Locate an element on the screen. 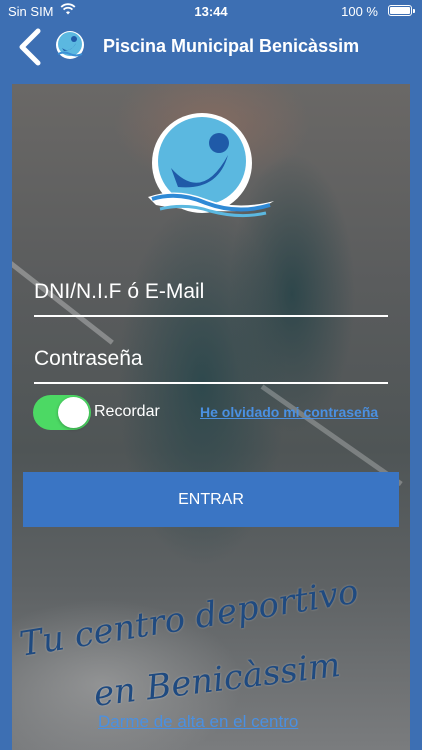 Image resolution: width=422 pixels, height=750 pixels. navigation-bar: Piscina Municipal Benicàssim is located at coordinates (211, 47).